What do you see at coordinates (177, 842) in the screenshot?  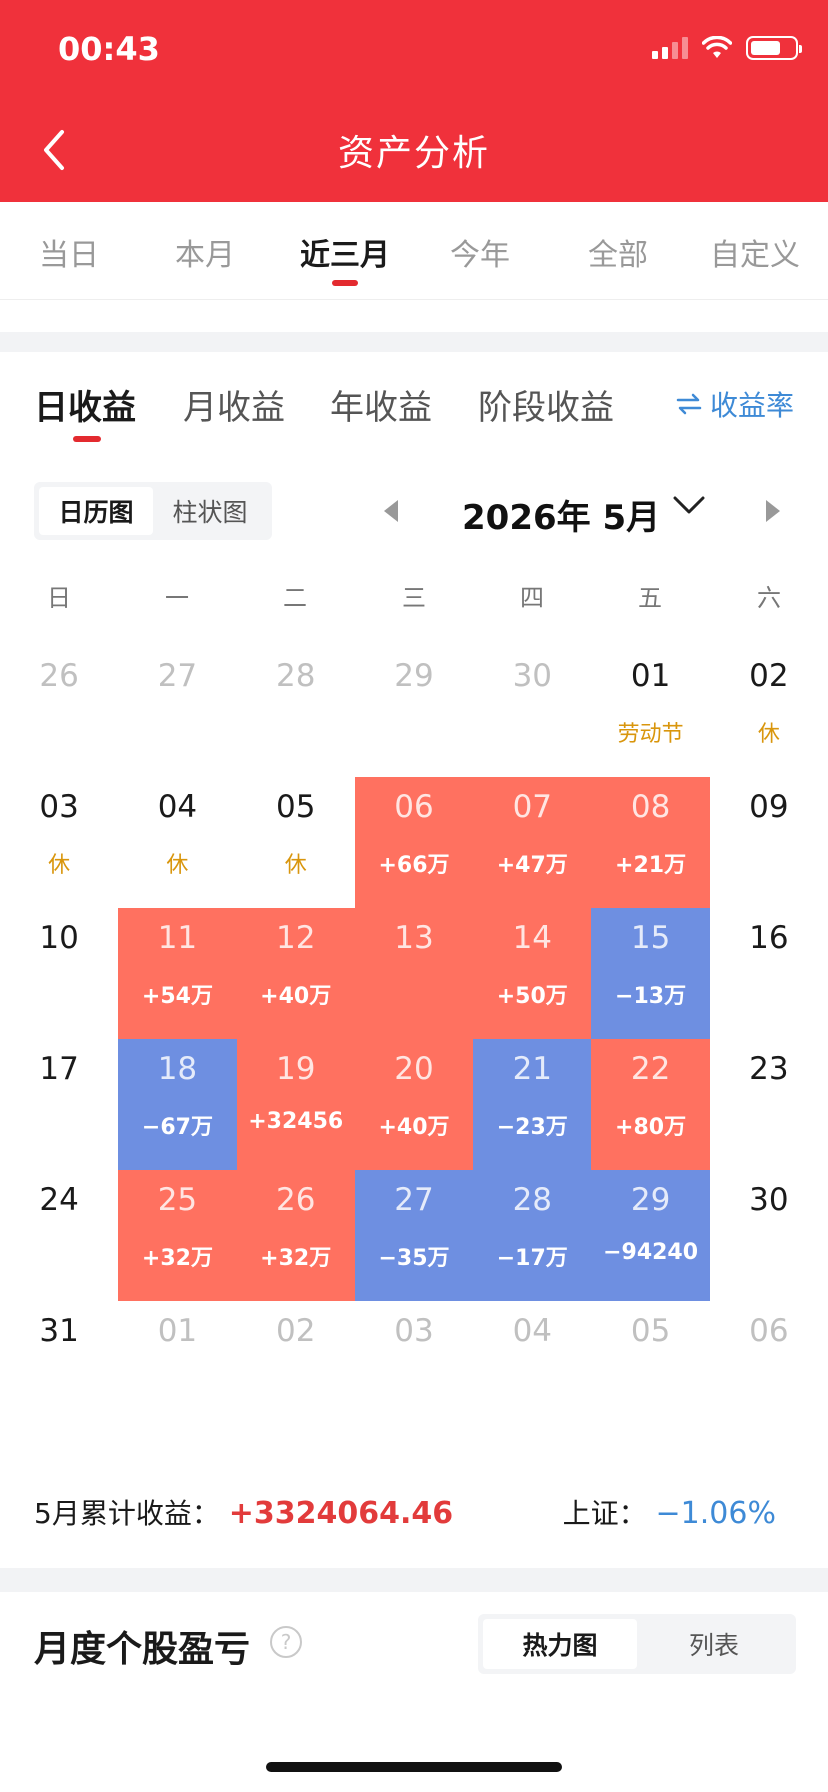 I see `calendar-day-cell: 04 休` at bounding box center [177, 842].